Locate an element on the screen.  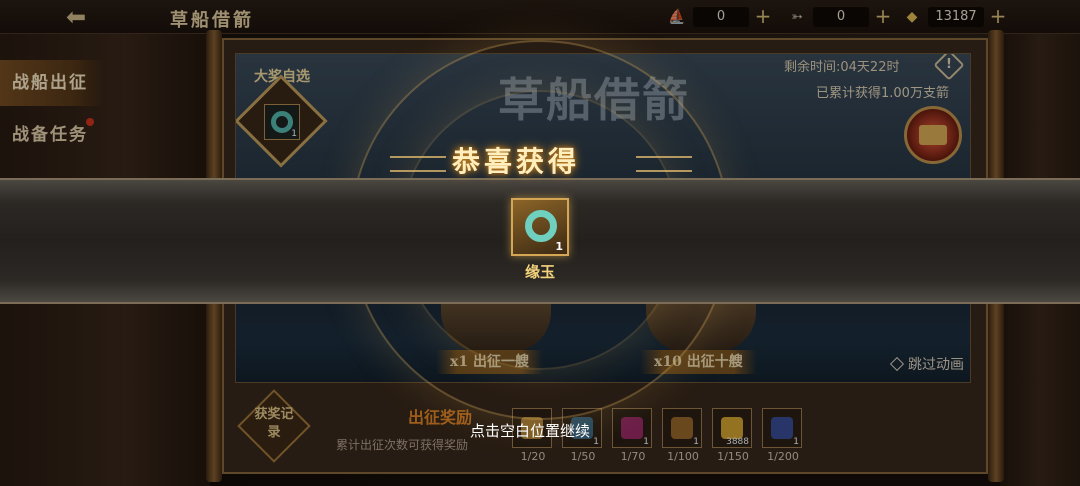
ornament-right is located at coordinates (664, 164).